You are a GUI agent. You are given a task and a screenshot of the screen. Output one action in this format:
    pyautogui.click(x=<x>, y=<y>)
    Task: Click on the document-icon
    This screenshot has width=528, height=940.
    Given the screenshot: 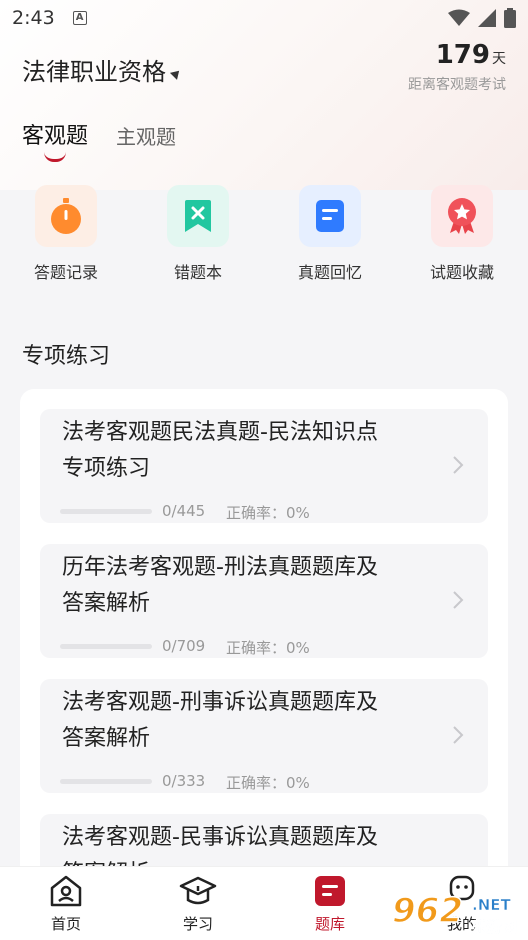 What is the action you would take?
    pyautogui.click(x=330, y=216)
    